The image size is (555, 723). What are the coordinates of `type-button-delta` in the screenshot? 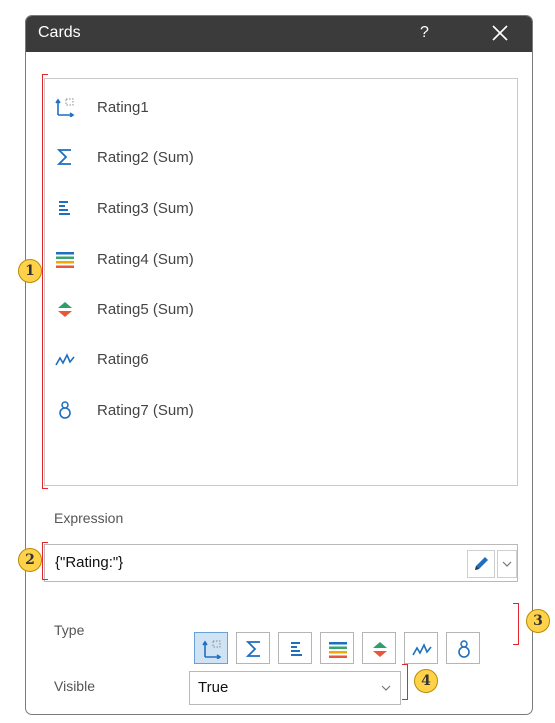 It's located at (379, 648).